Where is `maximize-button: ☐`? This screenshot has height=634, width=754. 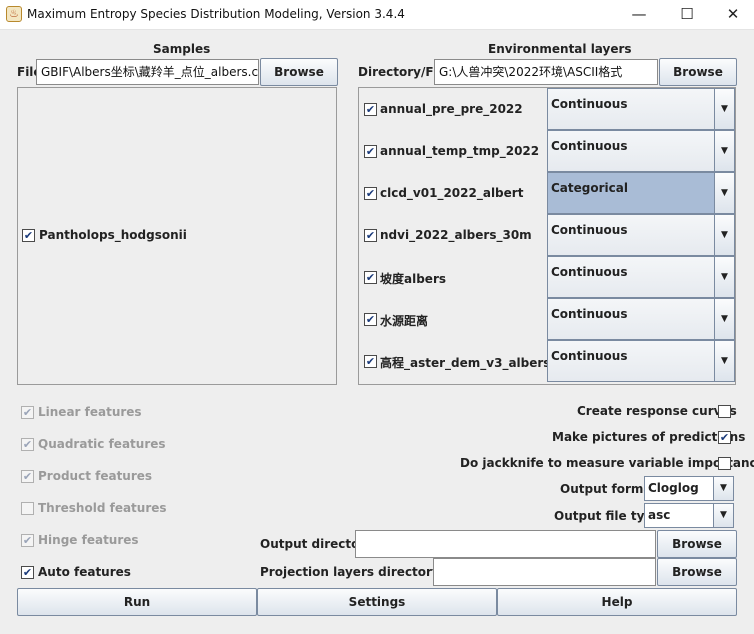
maximize-button: ☐ is located at coordinates (687, 15).